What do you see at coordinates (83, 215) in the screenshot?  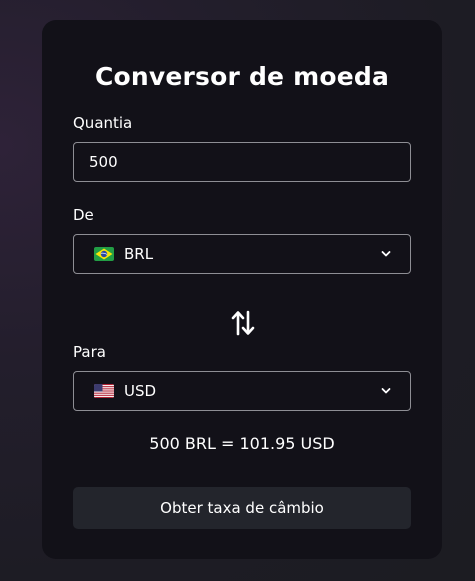 I see `from-label: De` at bounding box center [83, 215].